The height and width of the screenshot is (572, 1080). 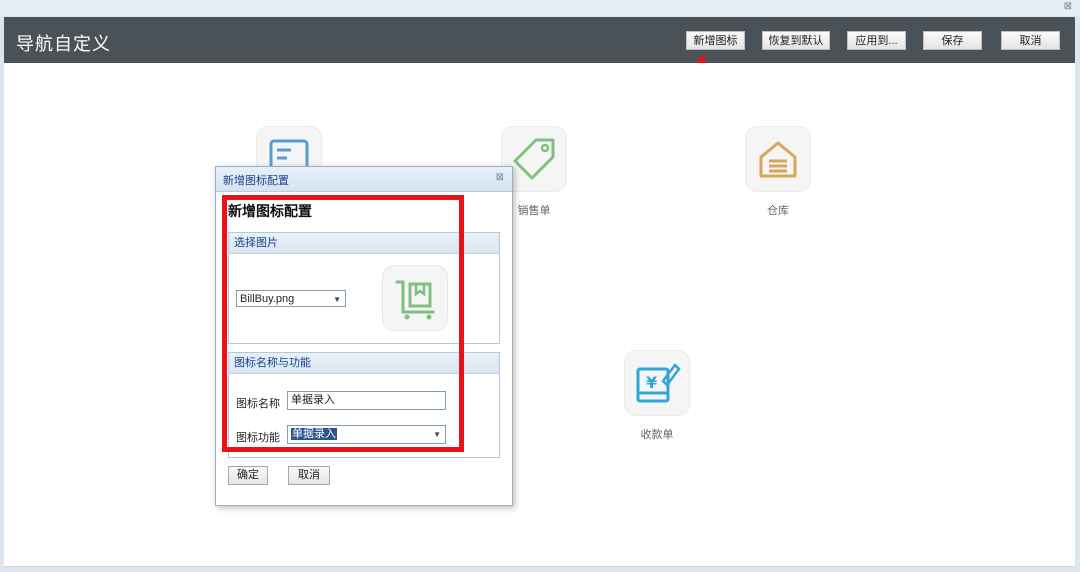 I want to click on tile-label-receipt: 收款单, so click(x=657, y=435).